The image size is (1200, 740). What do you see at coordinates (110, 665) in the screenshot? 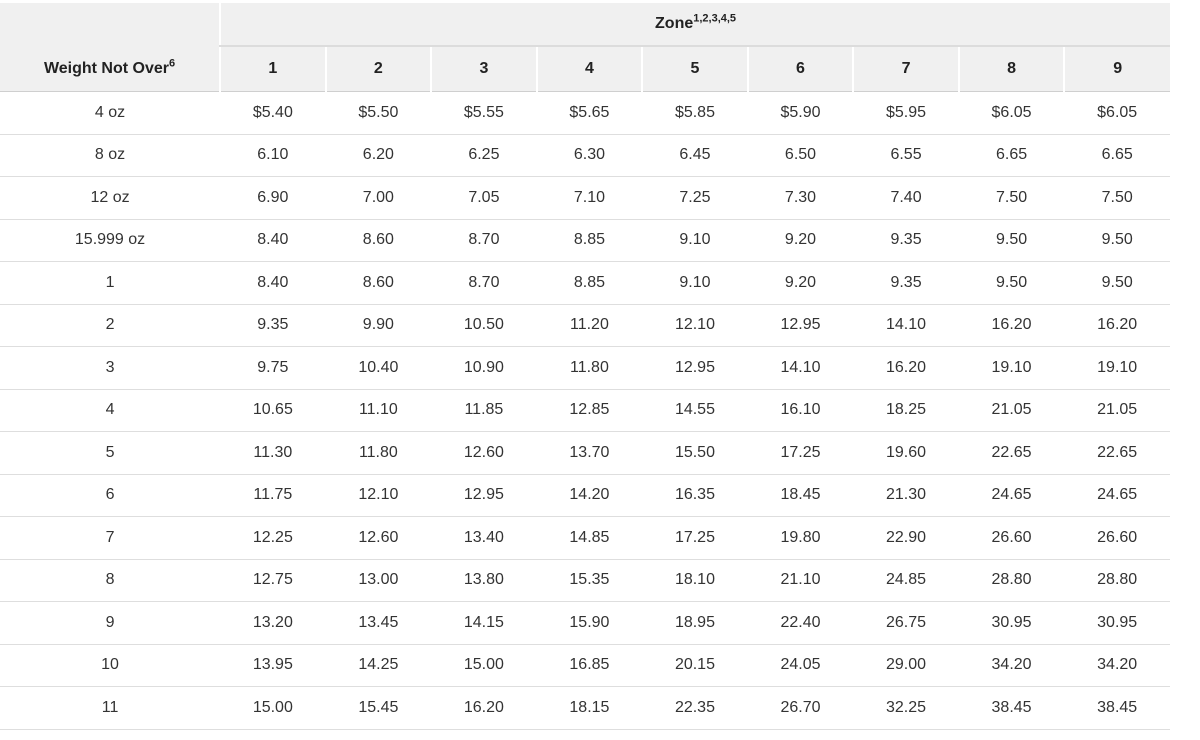
I see `weight-cell: 10` at bounding box center [110, 665].